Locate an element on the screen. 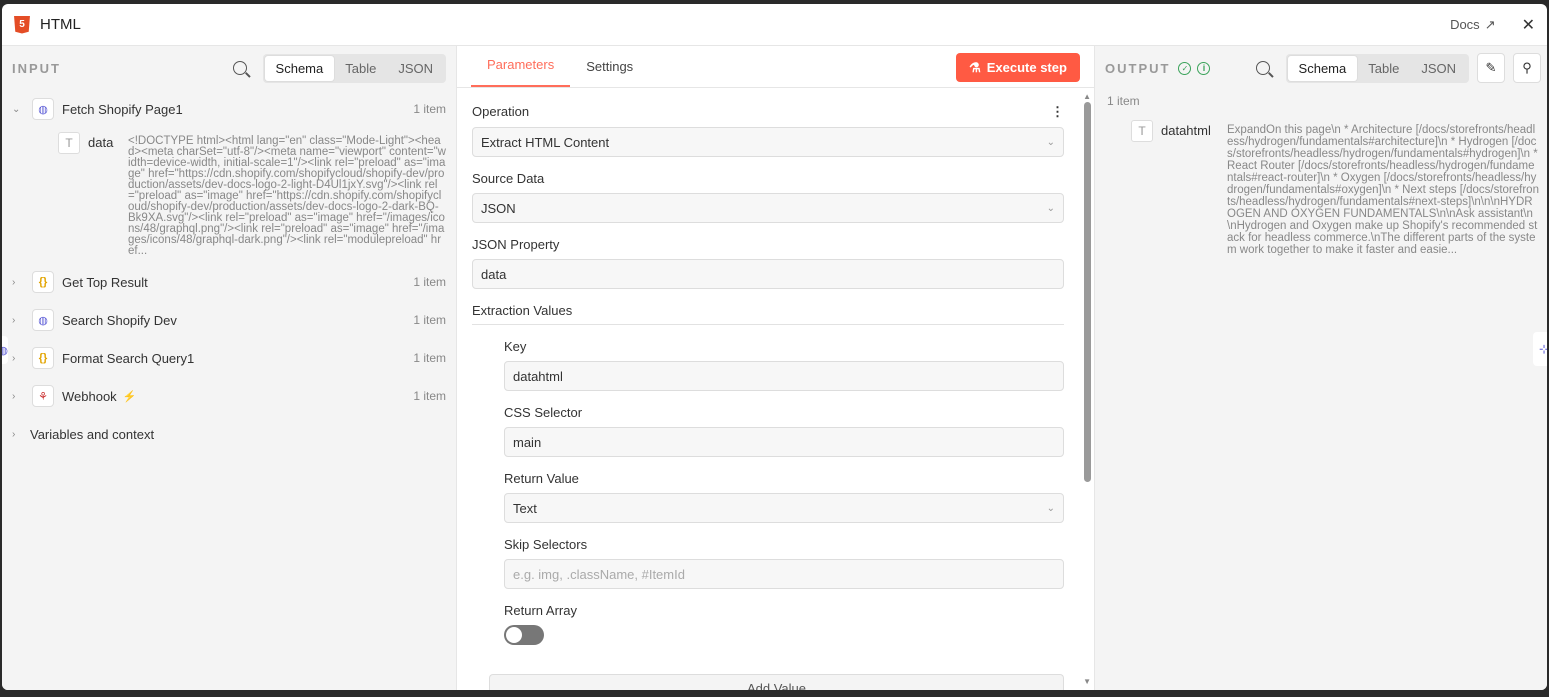 This screenshot has width=1549, height=697. return-value-value: Text is located at coordinates (525, 508).